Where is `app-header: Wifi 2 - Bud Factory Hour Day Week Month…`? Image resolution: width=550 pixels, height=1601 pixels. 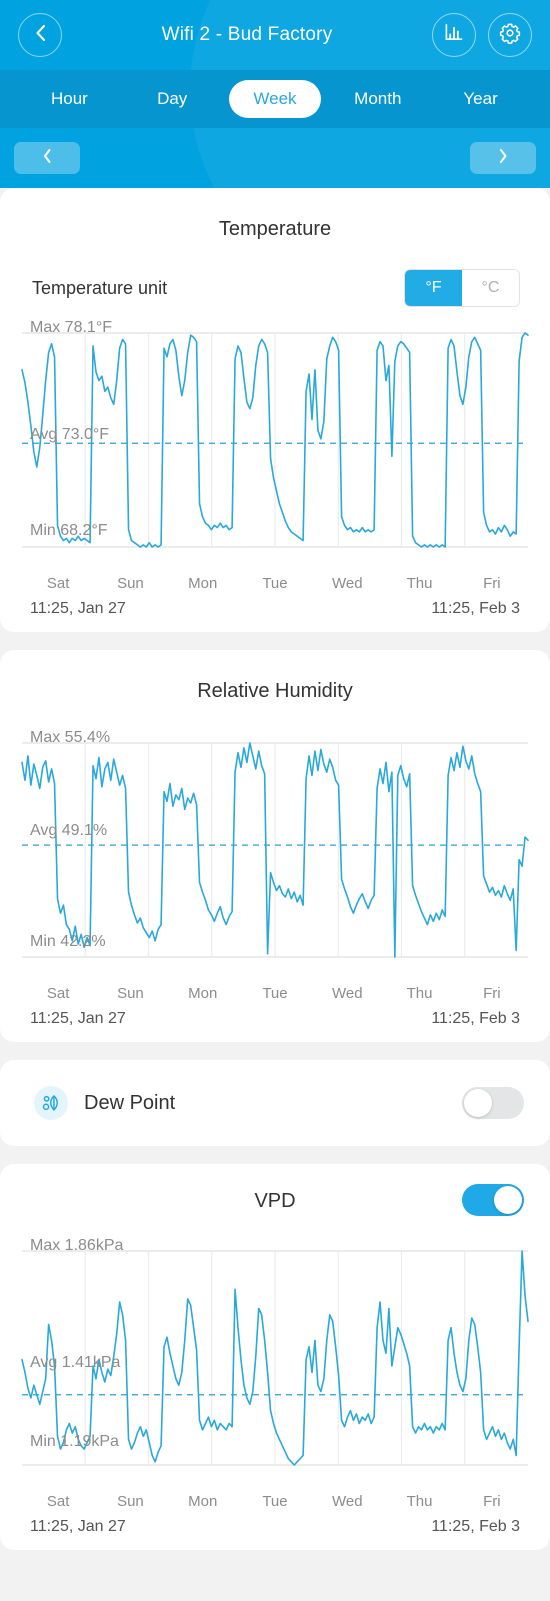 app-header: Wifi 2 - Bud Factory Hour Day Week Month… is located at coordinates (275, 94).